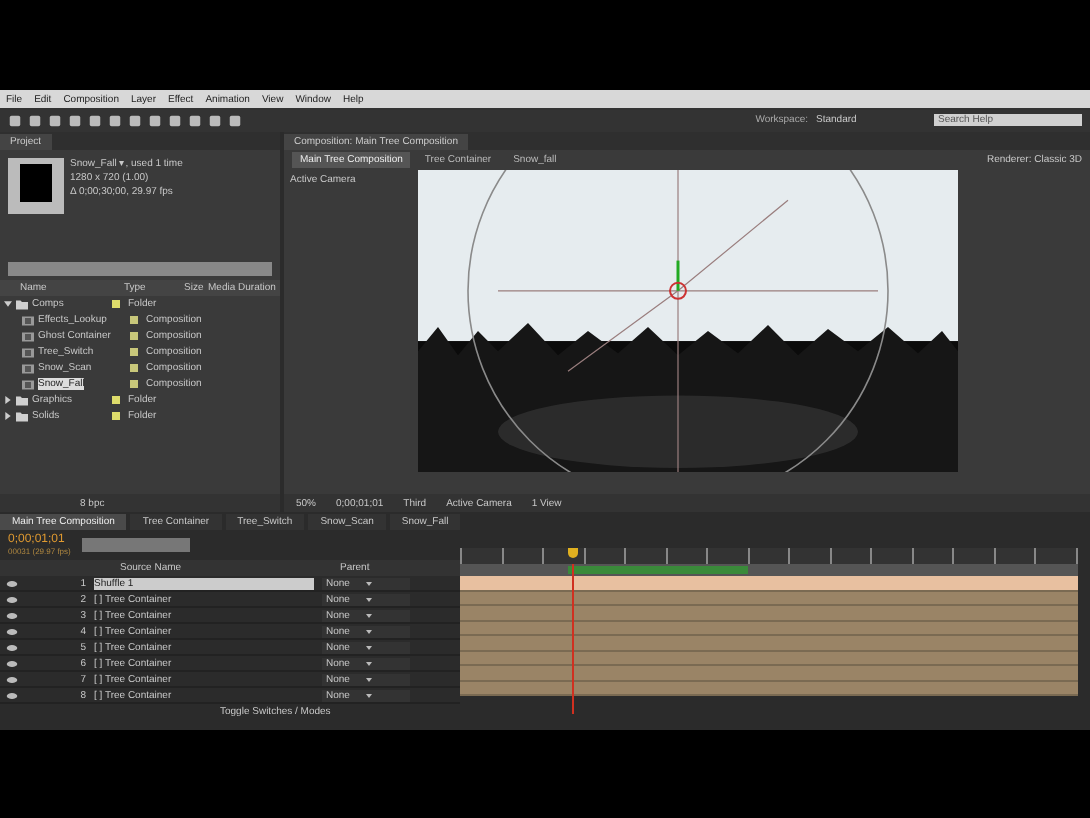 The image size is (1090, 818). I want to click on layer-duration-bar, so click(769, 583).